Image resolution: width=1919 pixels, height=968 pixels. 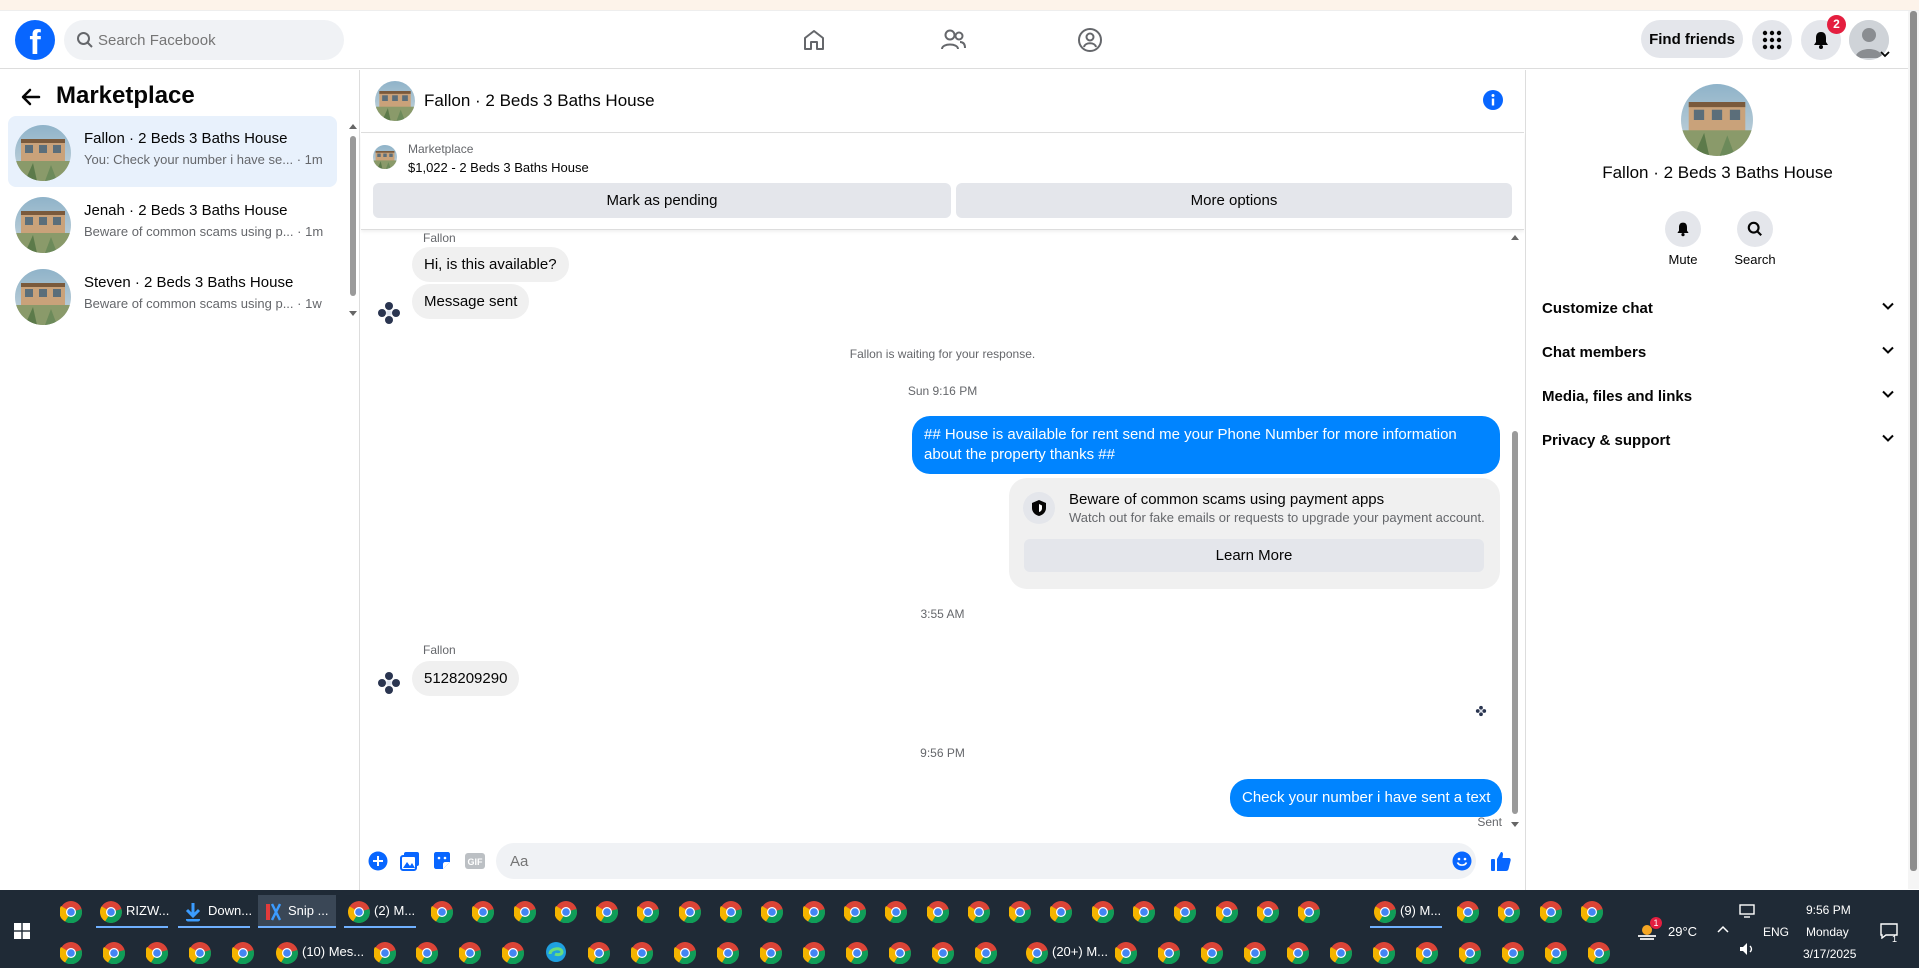 What do you see at coordinates (1682, 931) in the screenshot?
I see `weather-temperature: 29°C` at bounding box center [1682, 931].